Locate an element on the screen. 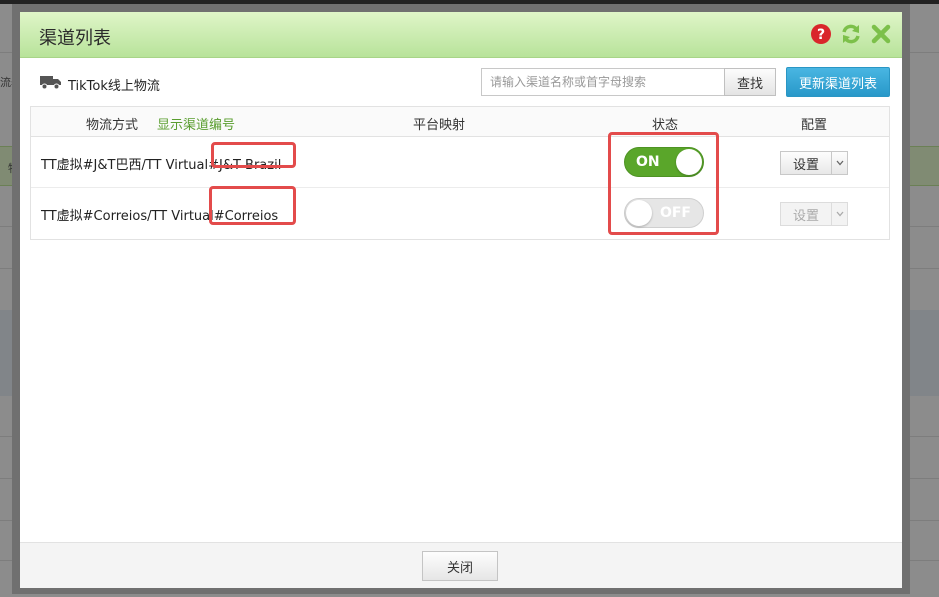  dialog-footer: 关闭 is located at coordinates (461, 565).